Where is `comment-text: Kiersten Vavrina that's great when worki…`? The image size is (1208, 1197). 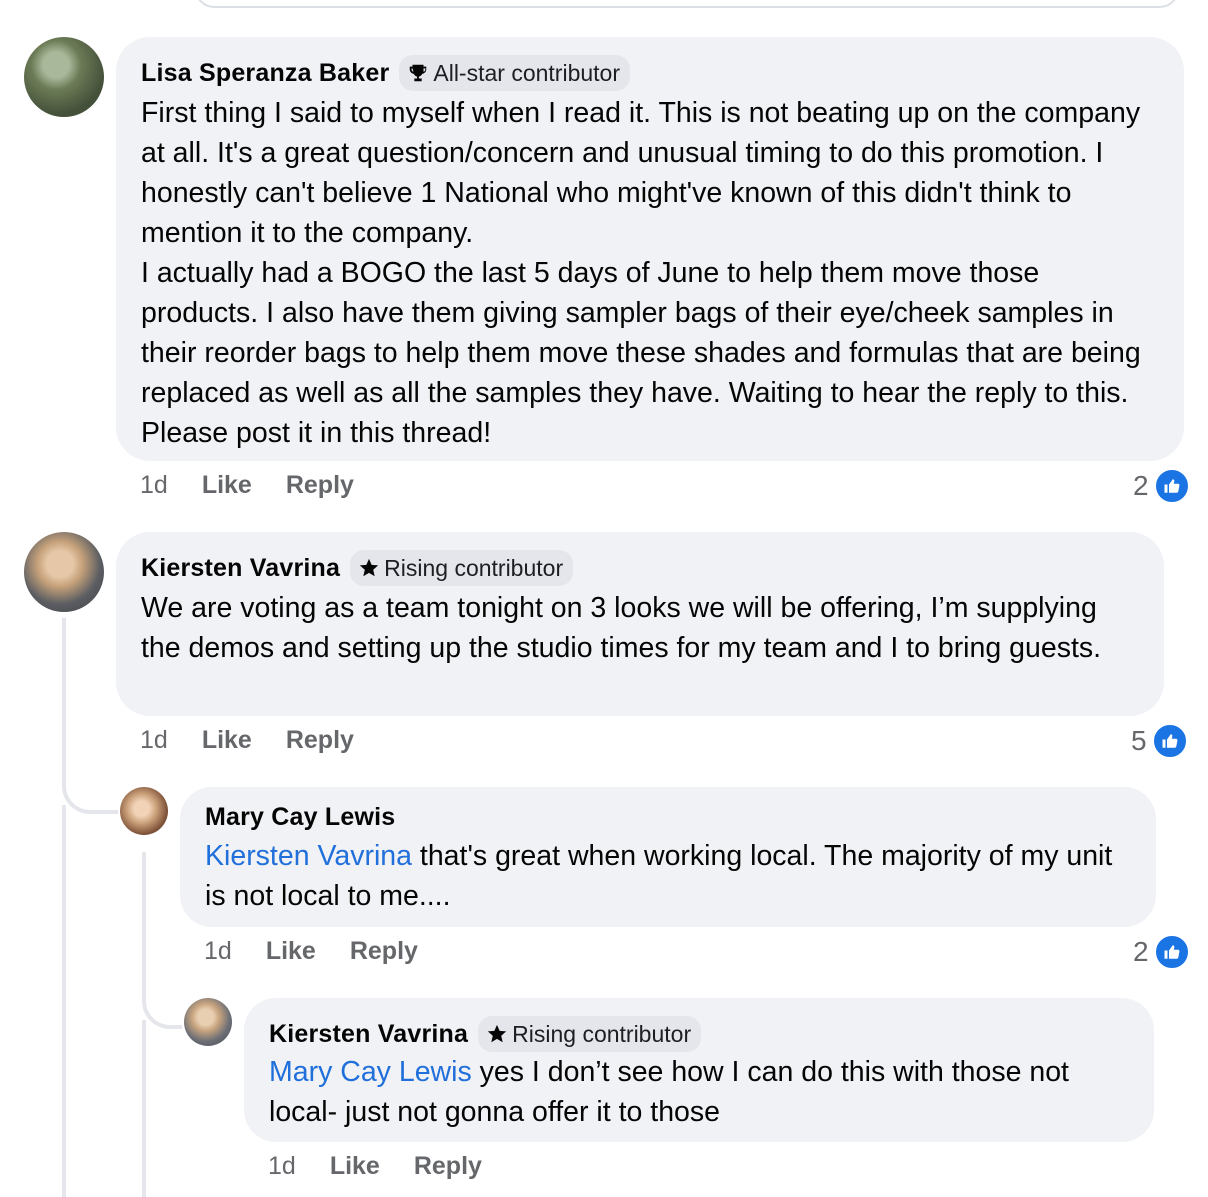
comment-text: Kiersten Vavrina that's great when worki… is located at coordinates (668, 876).